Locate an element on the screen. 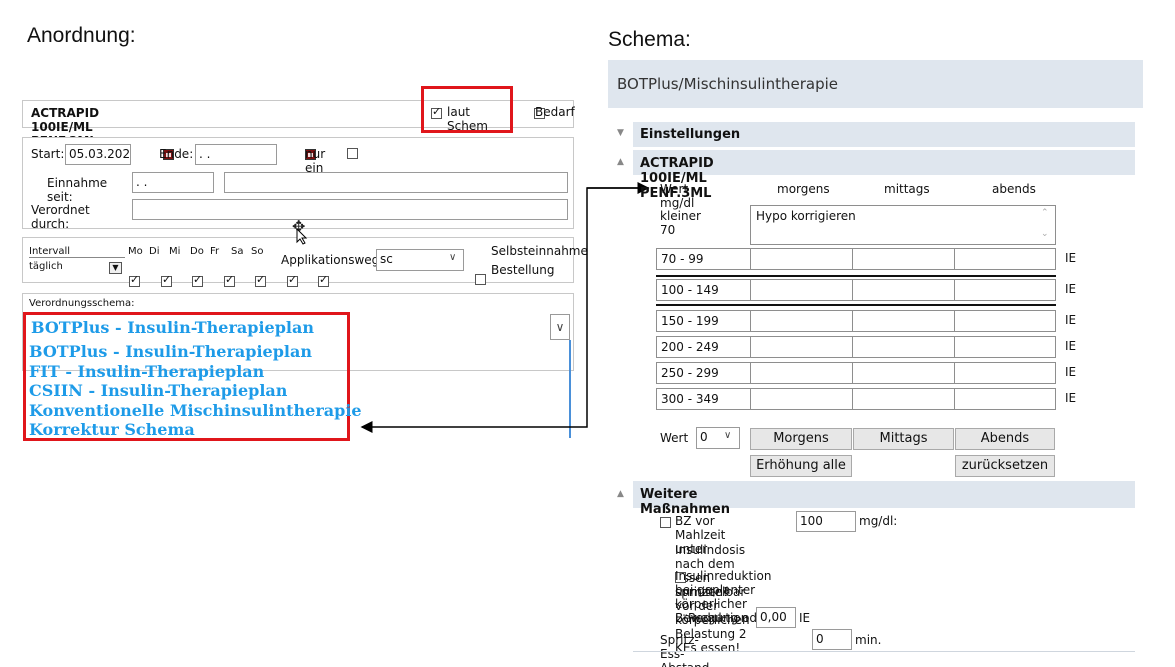  col-wert: Wert mg/dl is located at coordinates (677, 196).